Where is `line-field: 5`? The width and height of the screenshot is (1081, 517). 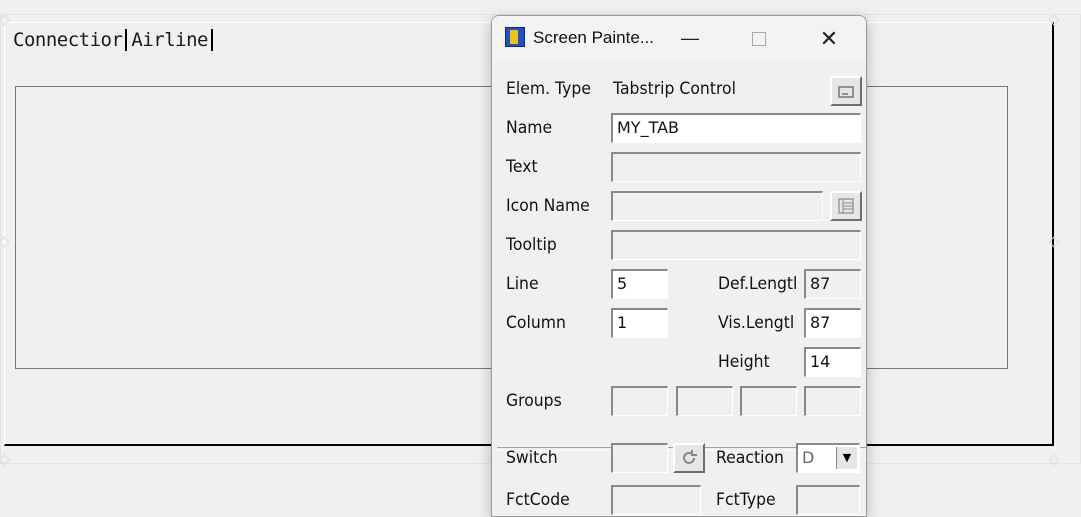
line-field: 5 is located at coordinates (639, 284).